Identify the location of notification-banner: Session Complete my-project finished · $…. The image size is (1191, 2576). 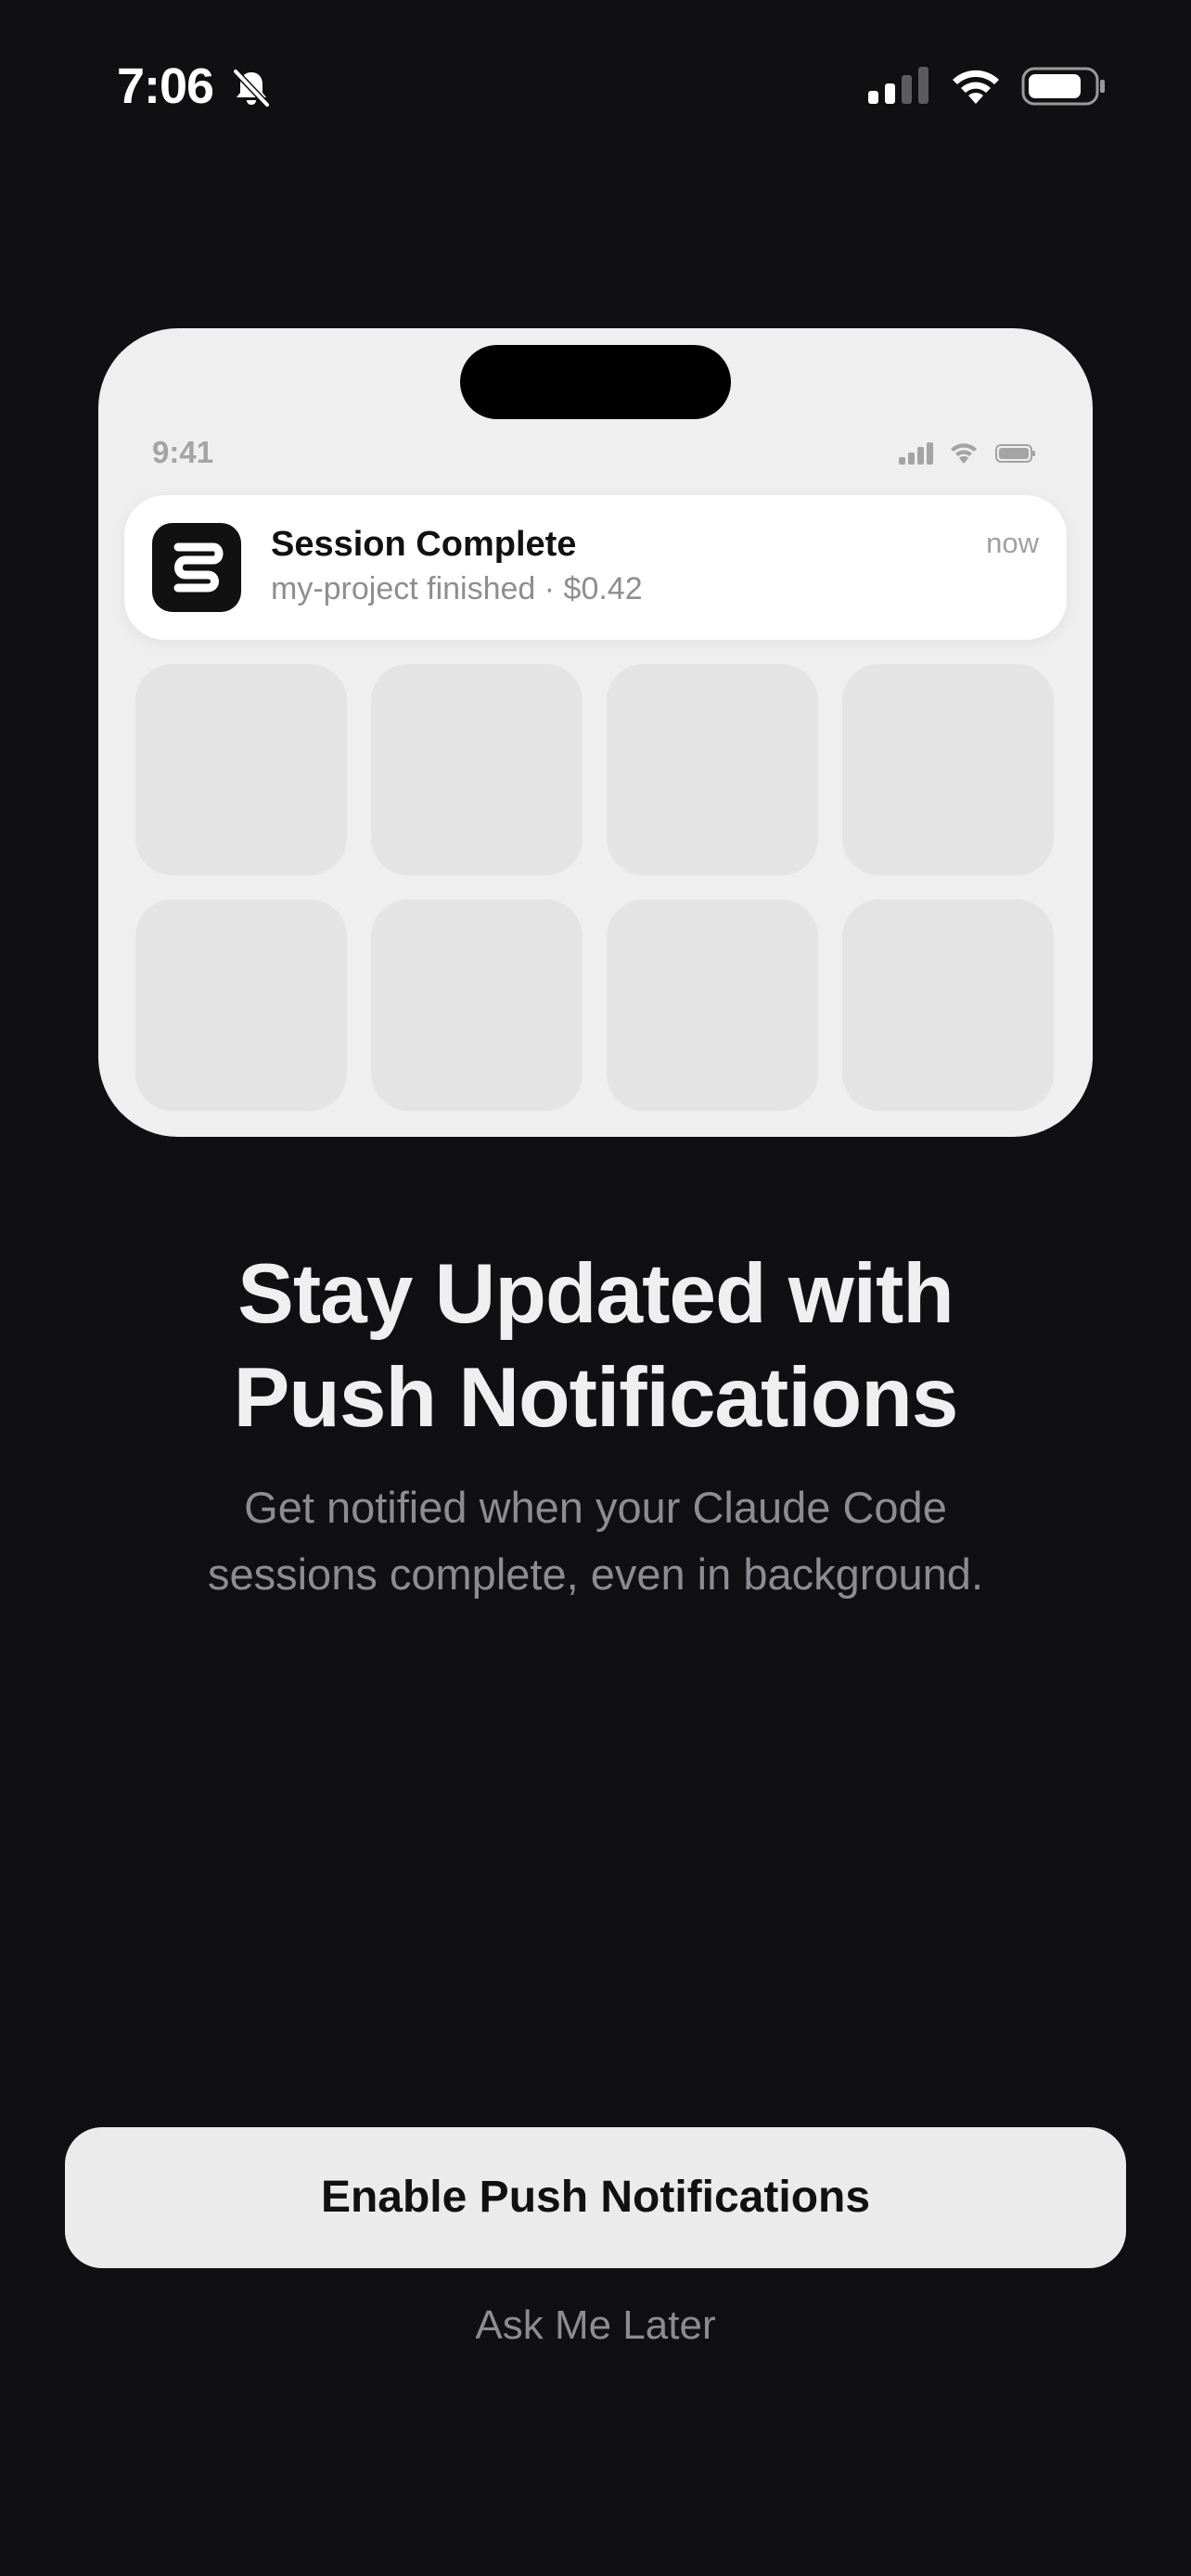
(595, 568).